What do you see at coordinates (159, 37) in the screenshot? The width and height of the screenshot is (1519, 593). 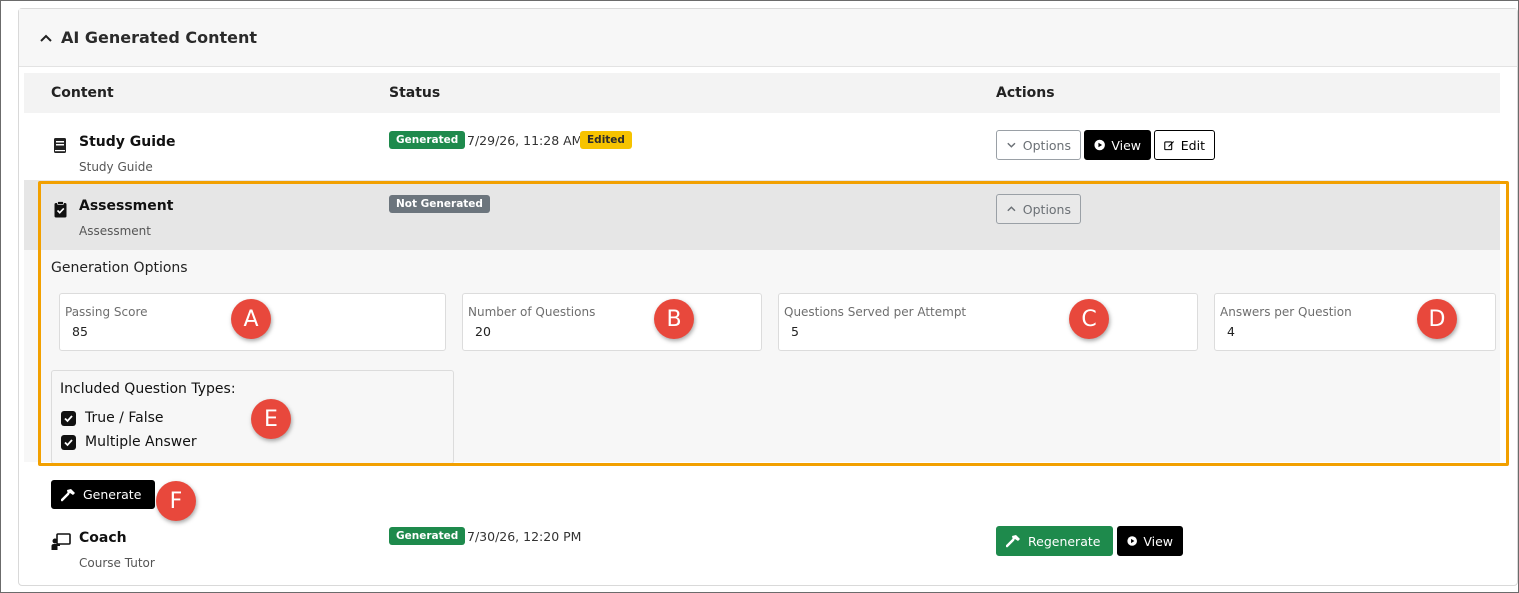 I see `section-title: AI Generated Content` at bounding box center [159, 37].